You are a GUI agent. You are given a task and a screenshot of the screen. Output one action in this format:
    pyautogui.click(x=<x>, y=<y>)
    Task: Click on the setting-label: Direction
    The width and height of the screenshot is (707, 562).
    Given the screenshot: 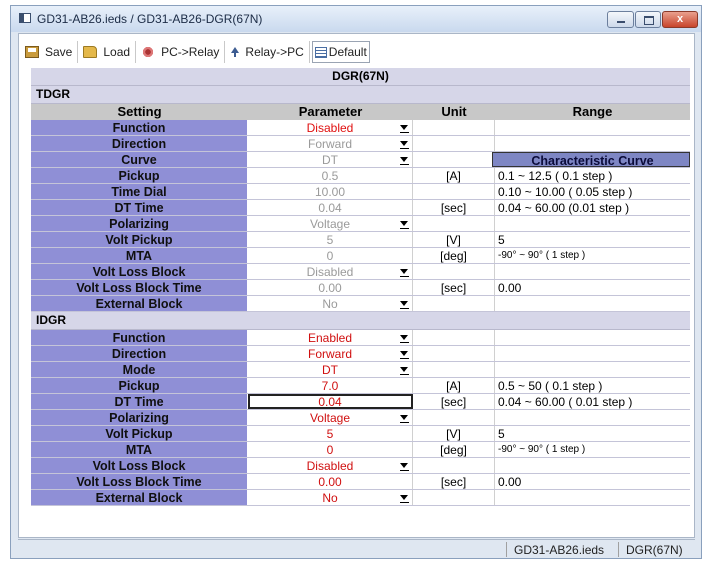 What is the action you would take?
    pyautogui.click(x=139, y=143)
    